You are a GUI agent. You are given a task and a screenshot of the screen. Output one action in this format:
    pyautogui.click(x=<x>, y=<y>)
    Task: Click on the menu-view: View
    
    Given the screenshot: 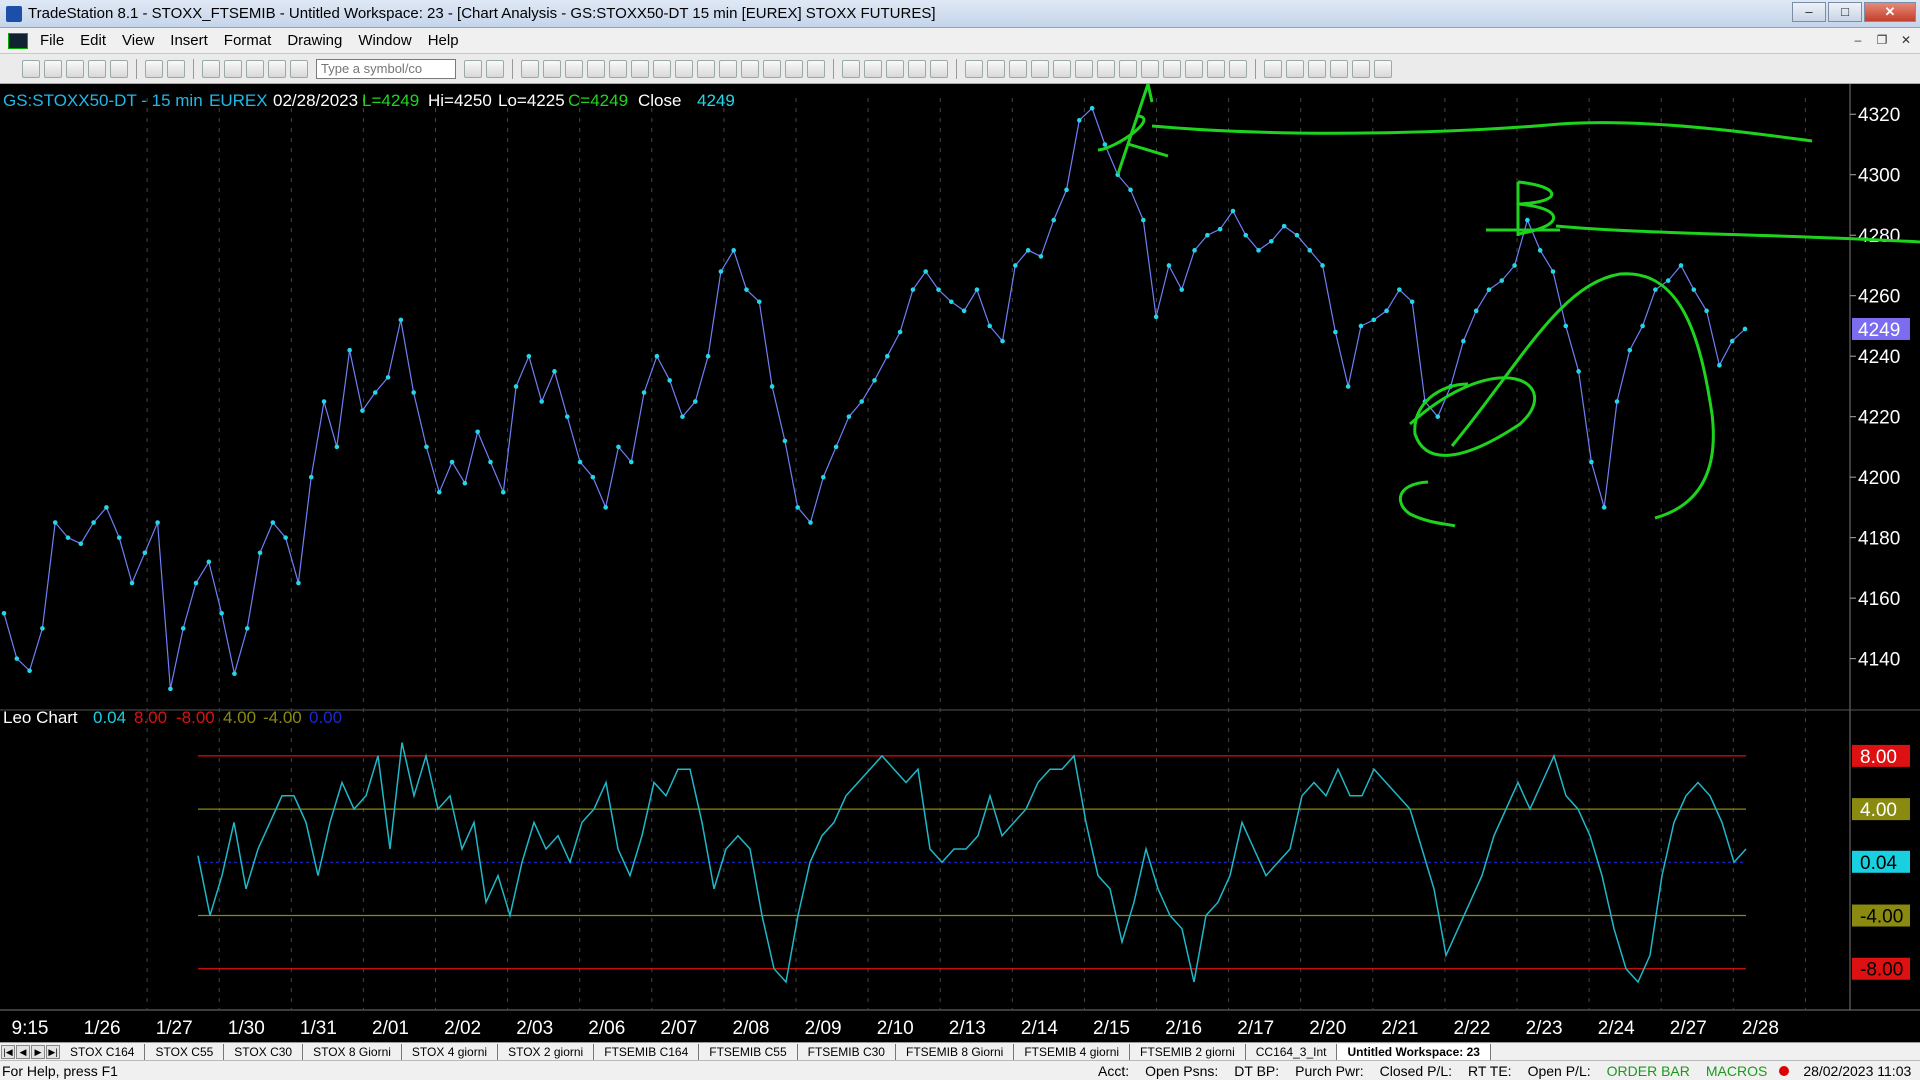 What is the action you would take?
    pyautogui.click(x=138, y=40)
    